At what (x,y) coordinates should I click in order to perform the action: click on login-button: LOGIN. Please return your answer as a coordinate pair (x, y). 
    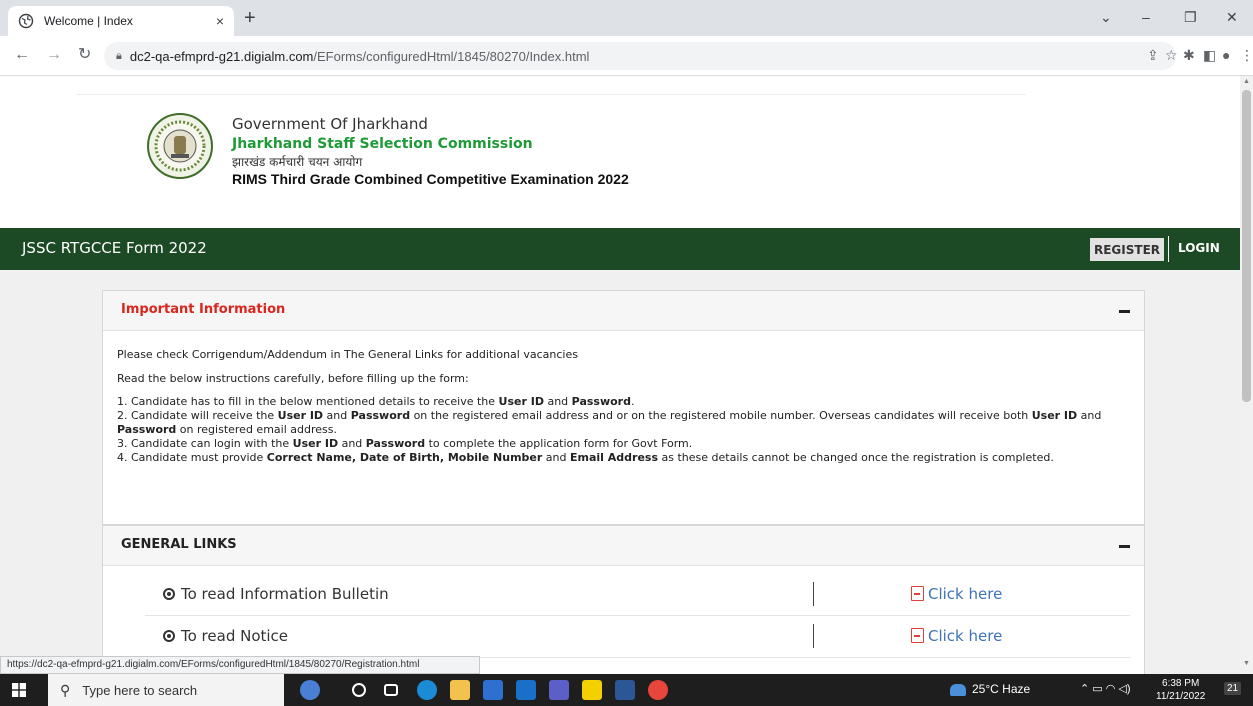
    Looking at the image, I should click on (1199, 248).